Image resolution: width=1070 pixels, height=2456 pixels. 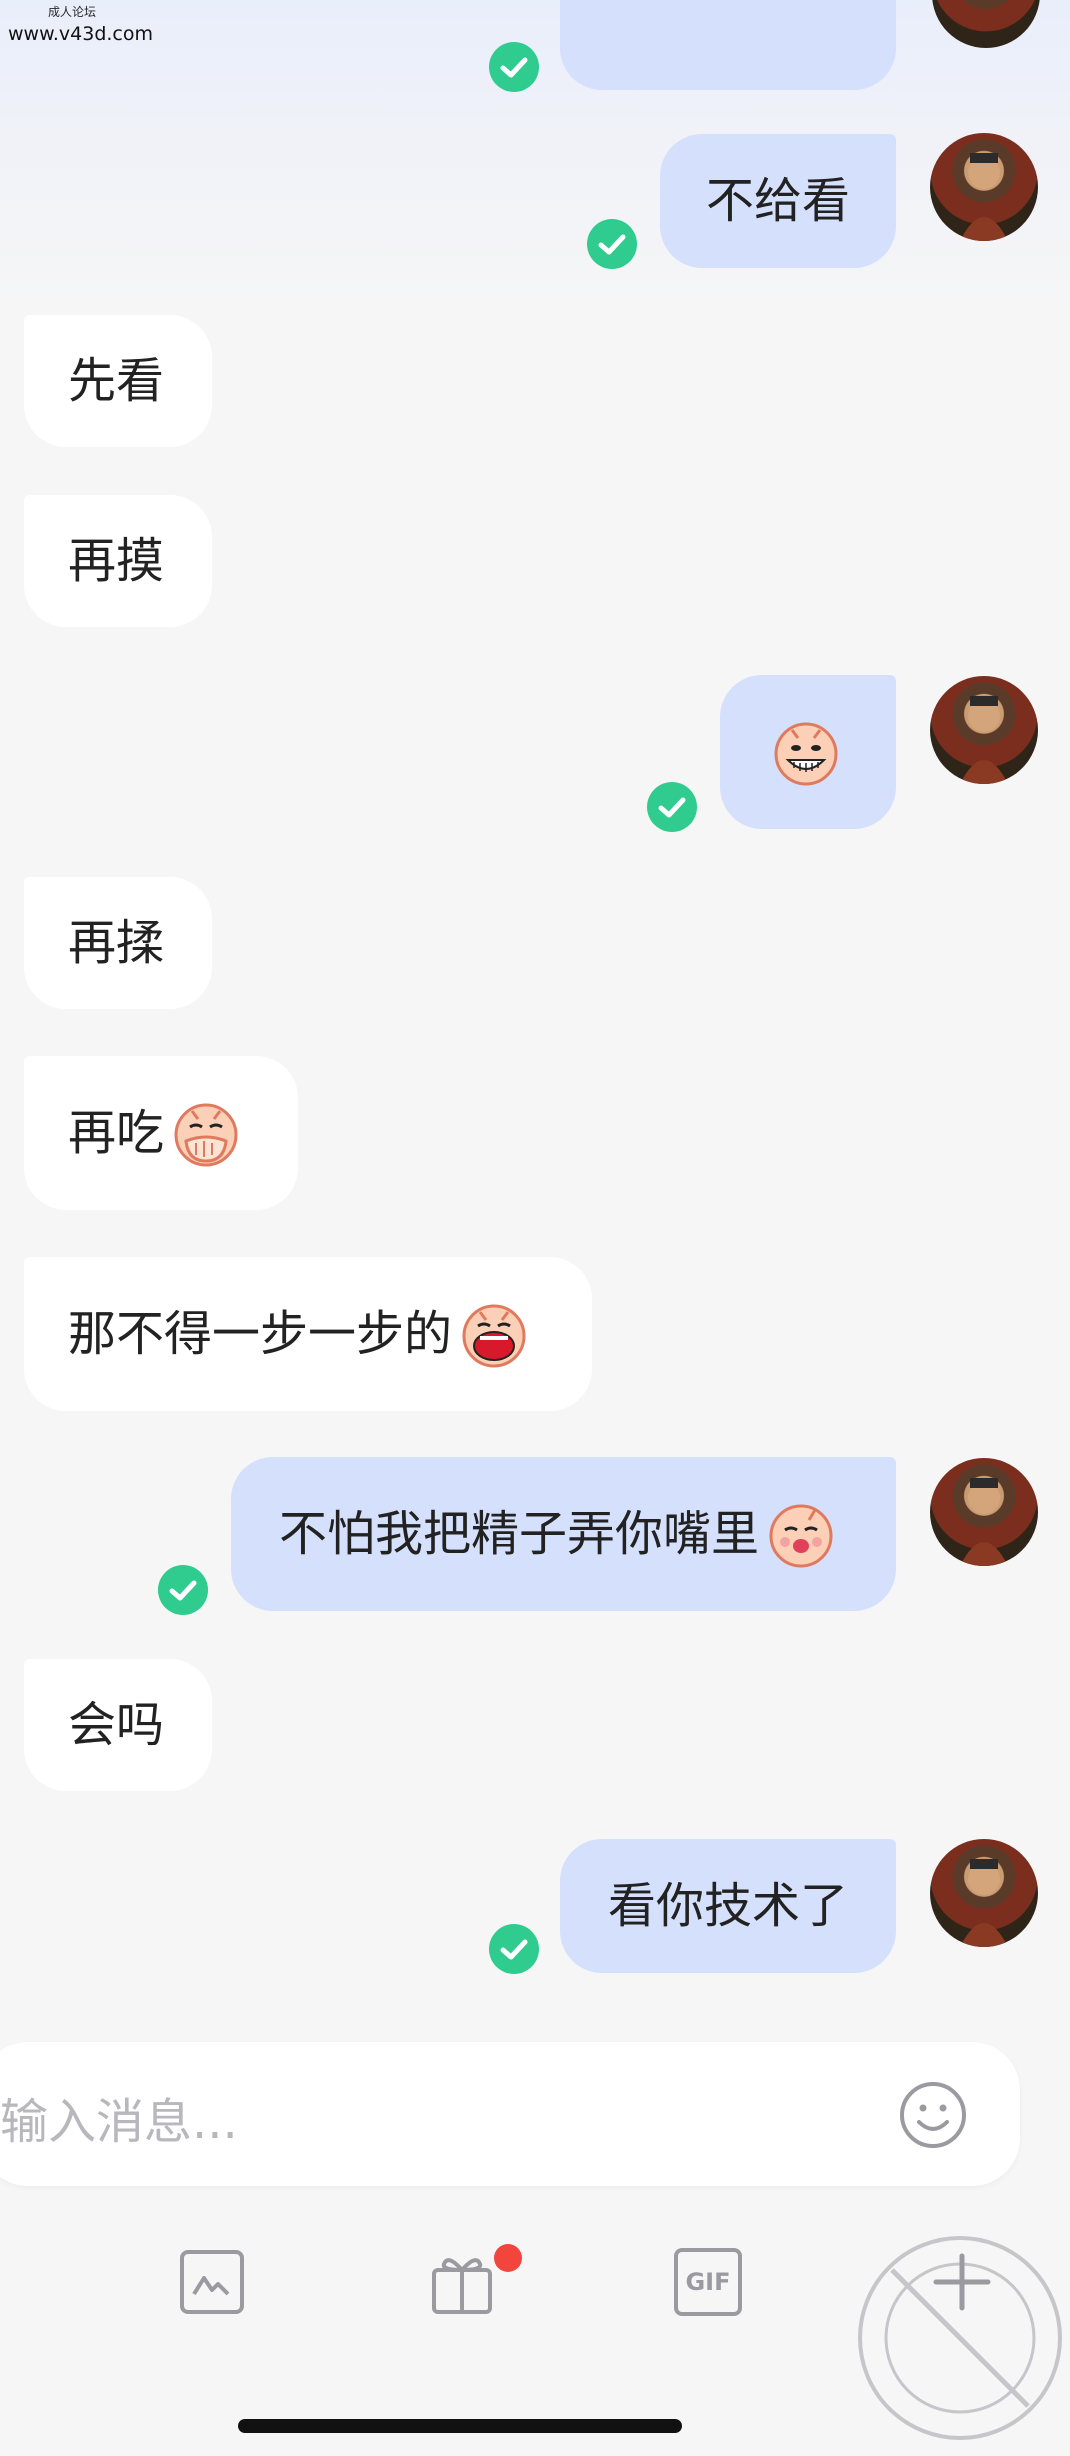 I want to click on message-bubble-partial, so click(x=728, y=45).